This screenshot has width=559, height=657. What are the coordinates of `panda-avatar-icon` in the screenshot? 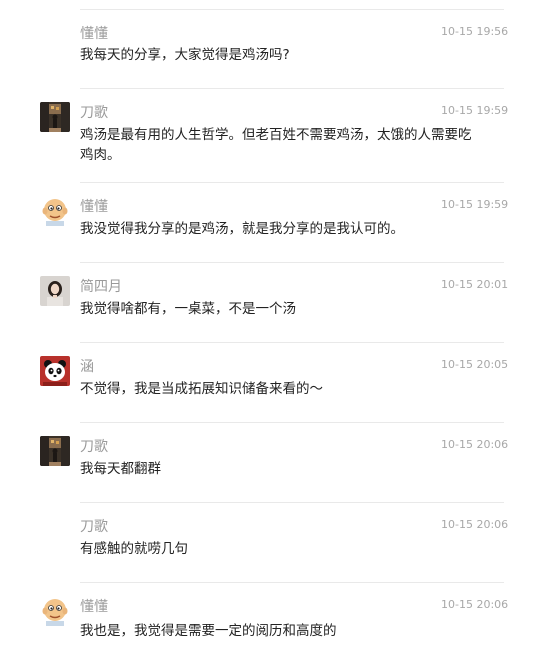 It's located at (55, 371).